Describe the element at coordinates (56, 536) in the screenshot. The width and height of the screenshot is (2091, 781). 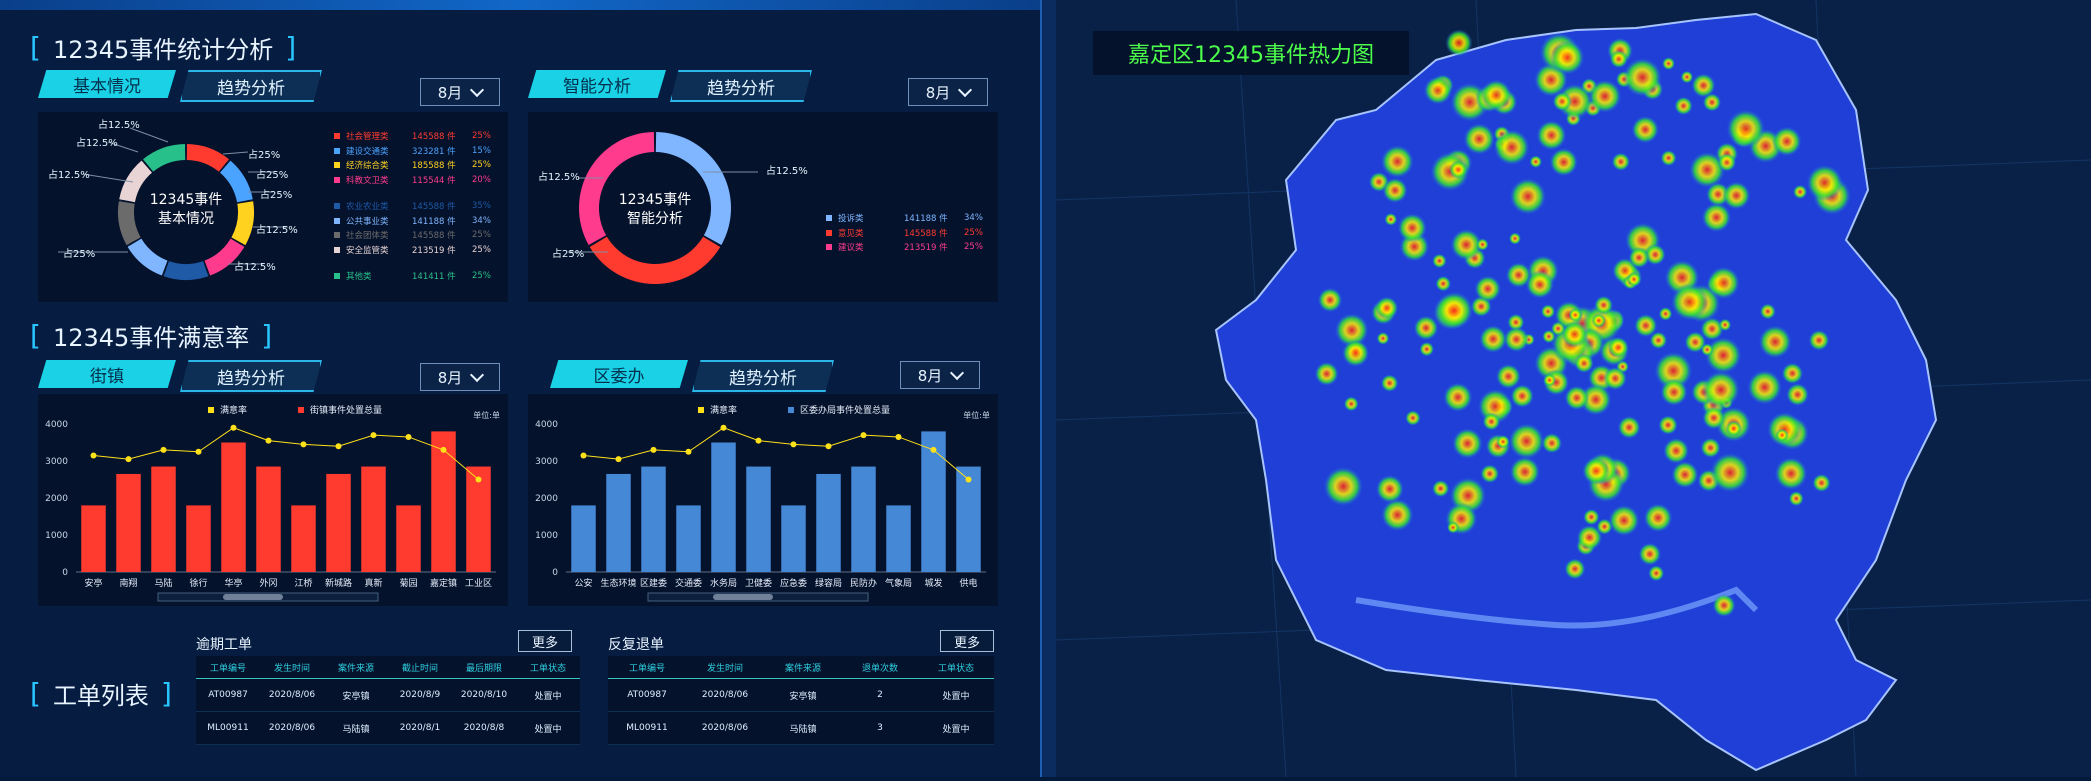
I see `y-tick-label: 1000` at that location.